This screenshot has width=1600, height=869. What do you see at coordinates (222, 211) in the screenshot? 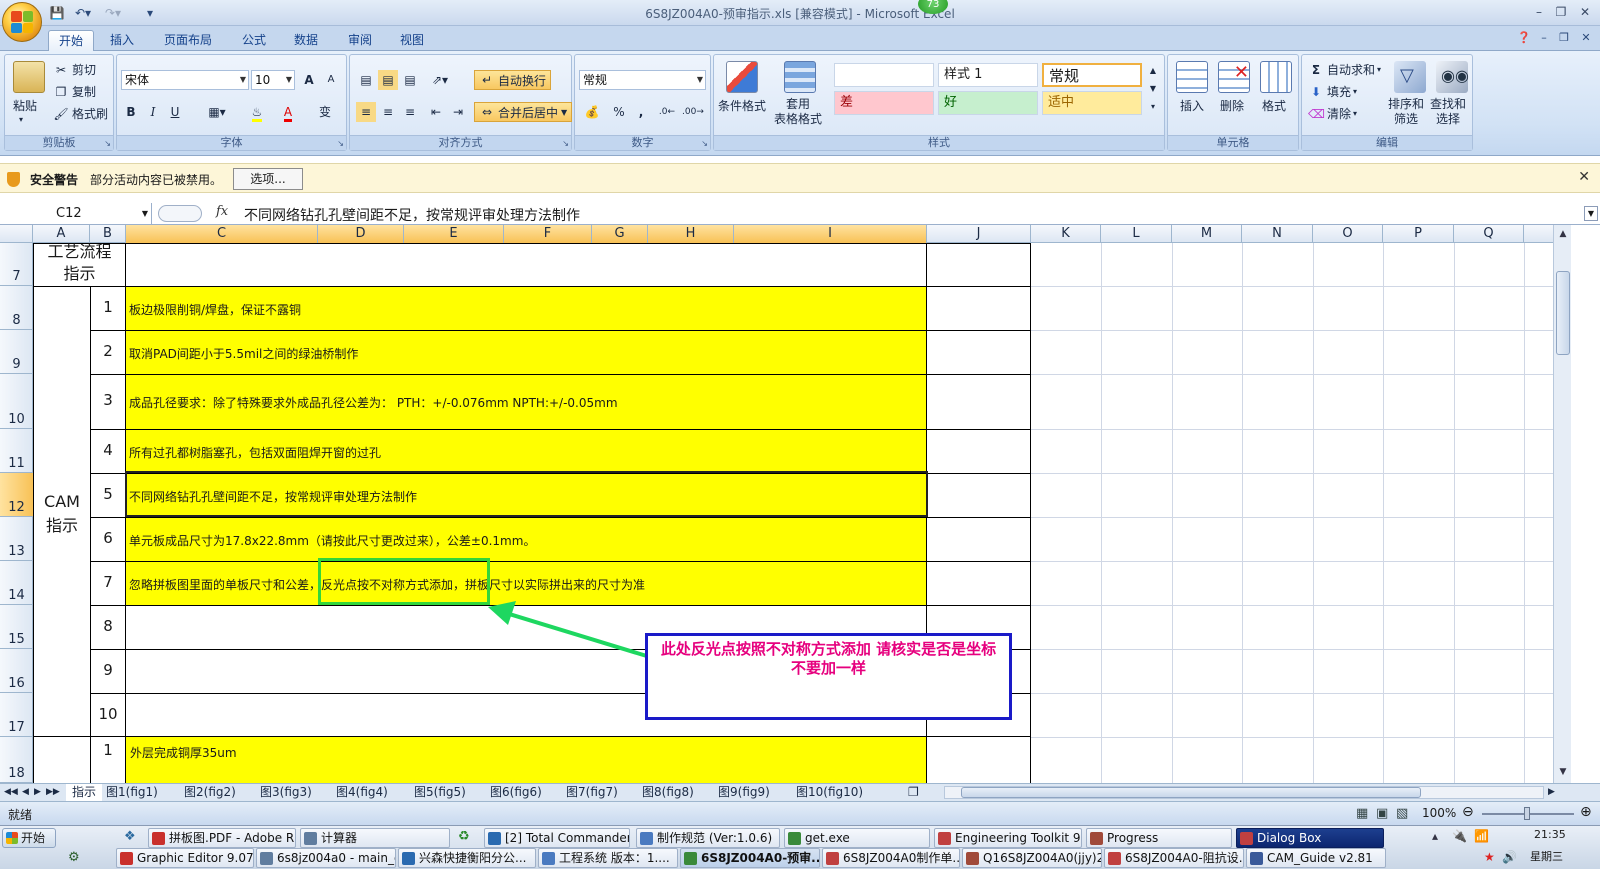
I see `insert-function-button: fx` at bounding box center [222, 211].